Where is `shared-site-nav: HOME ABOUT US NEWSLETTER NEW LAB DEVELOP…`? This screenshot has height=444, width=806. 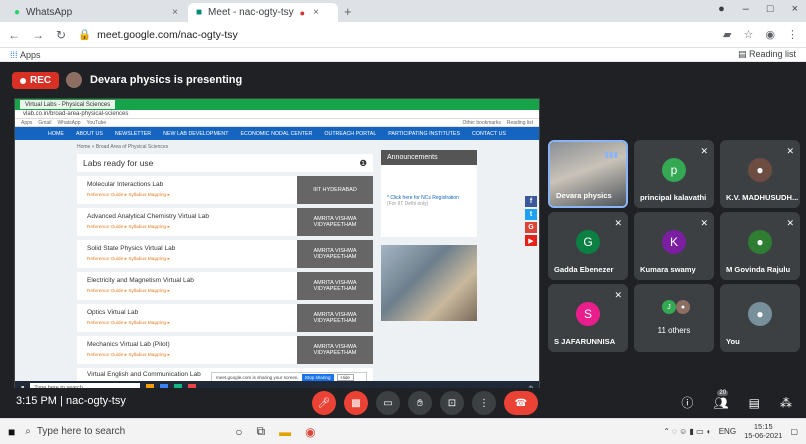 shared-site-nav: HOME ABOUT US NEWSLETTER NEW LAB DEVELOP… is located at coordinates (277, 133).